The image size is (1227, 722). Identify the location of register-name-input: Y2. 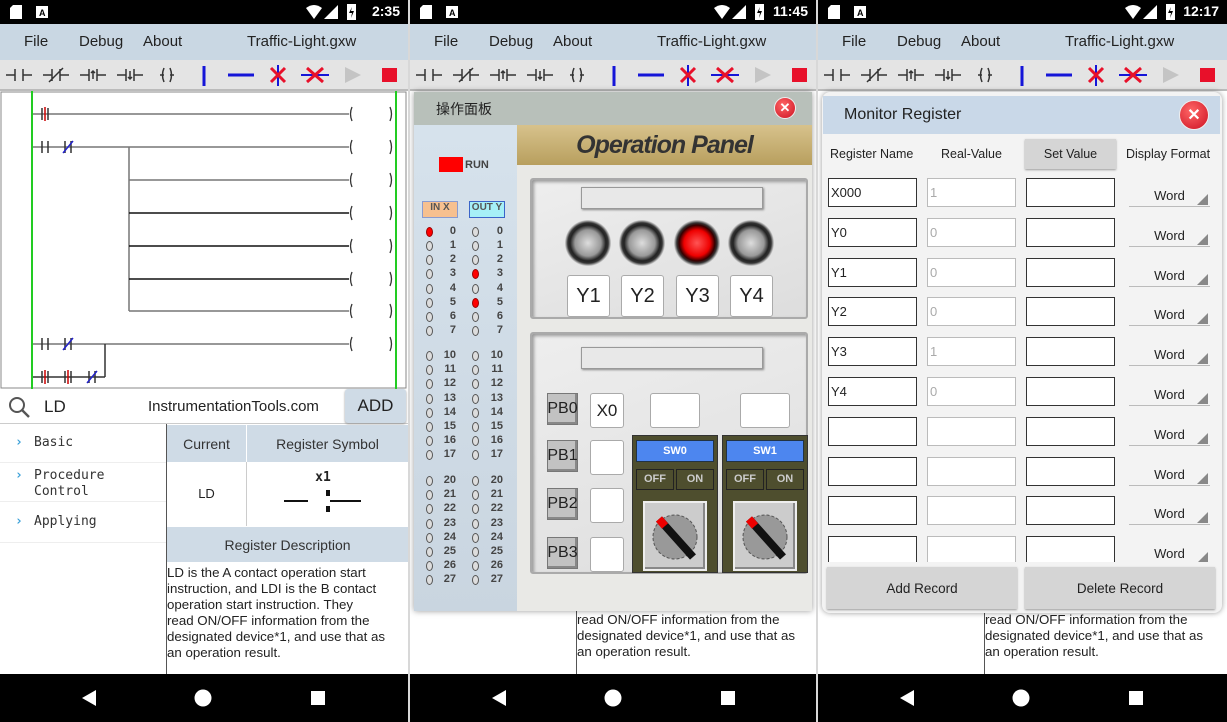
(872, 312).